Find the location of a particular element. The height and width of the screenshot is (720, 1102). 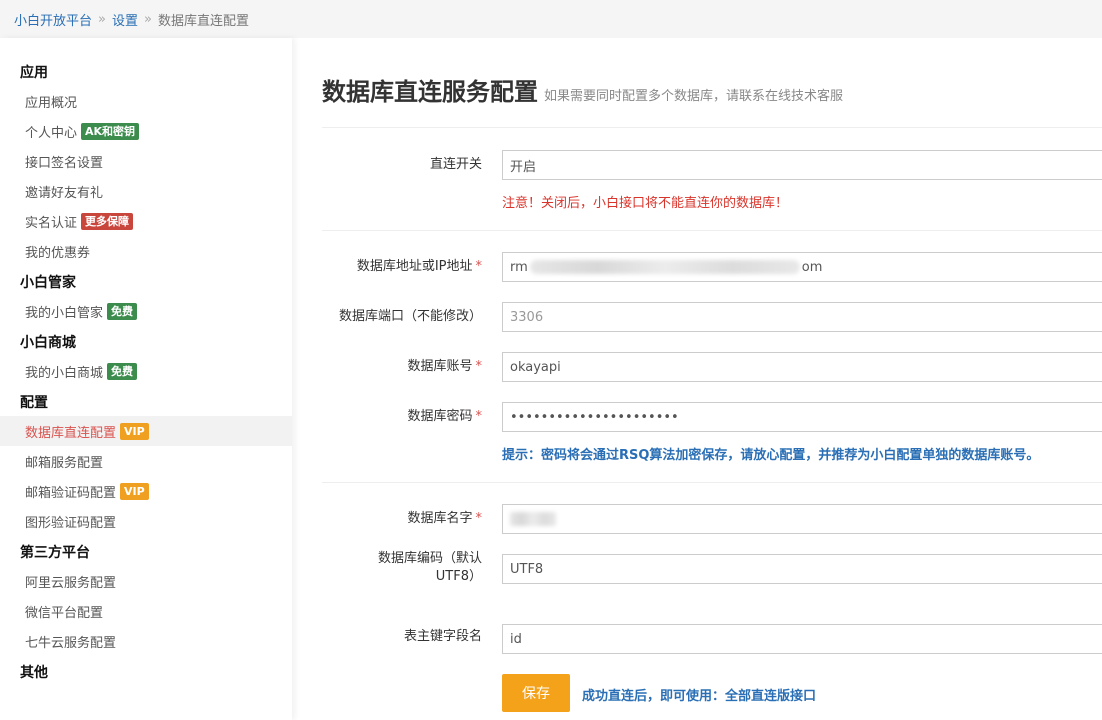

sidebar-item-label: 邮箱验证码配置 is located at coordinates (71, 493).